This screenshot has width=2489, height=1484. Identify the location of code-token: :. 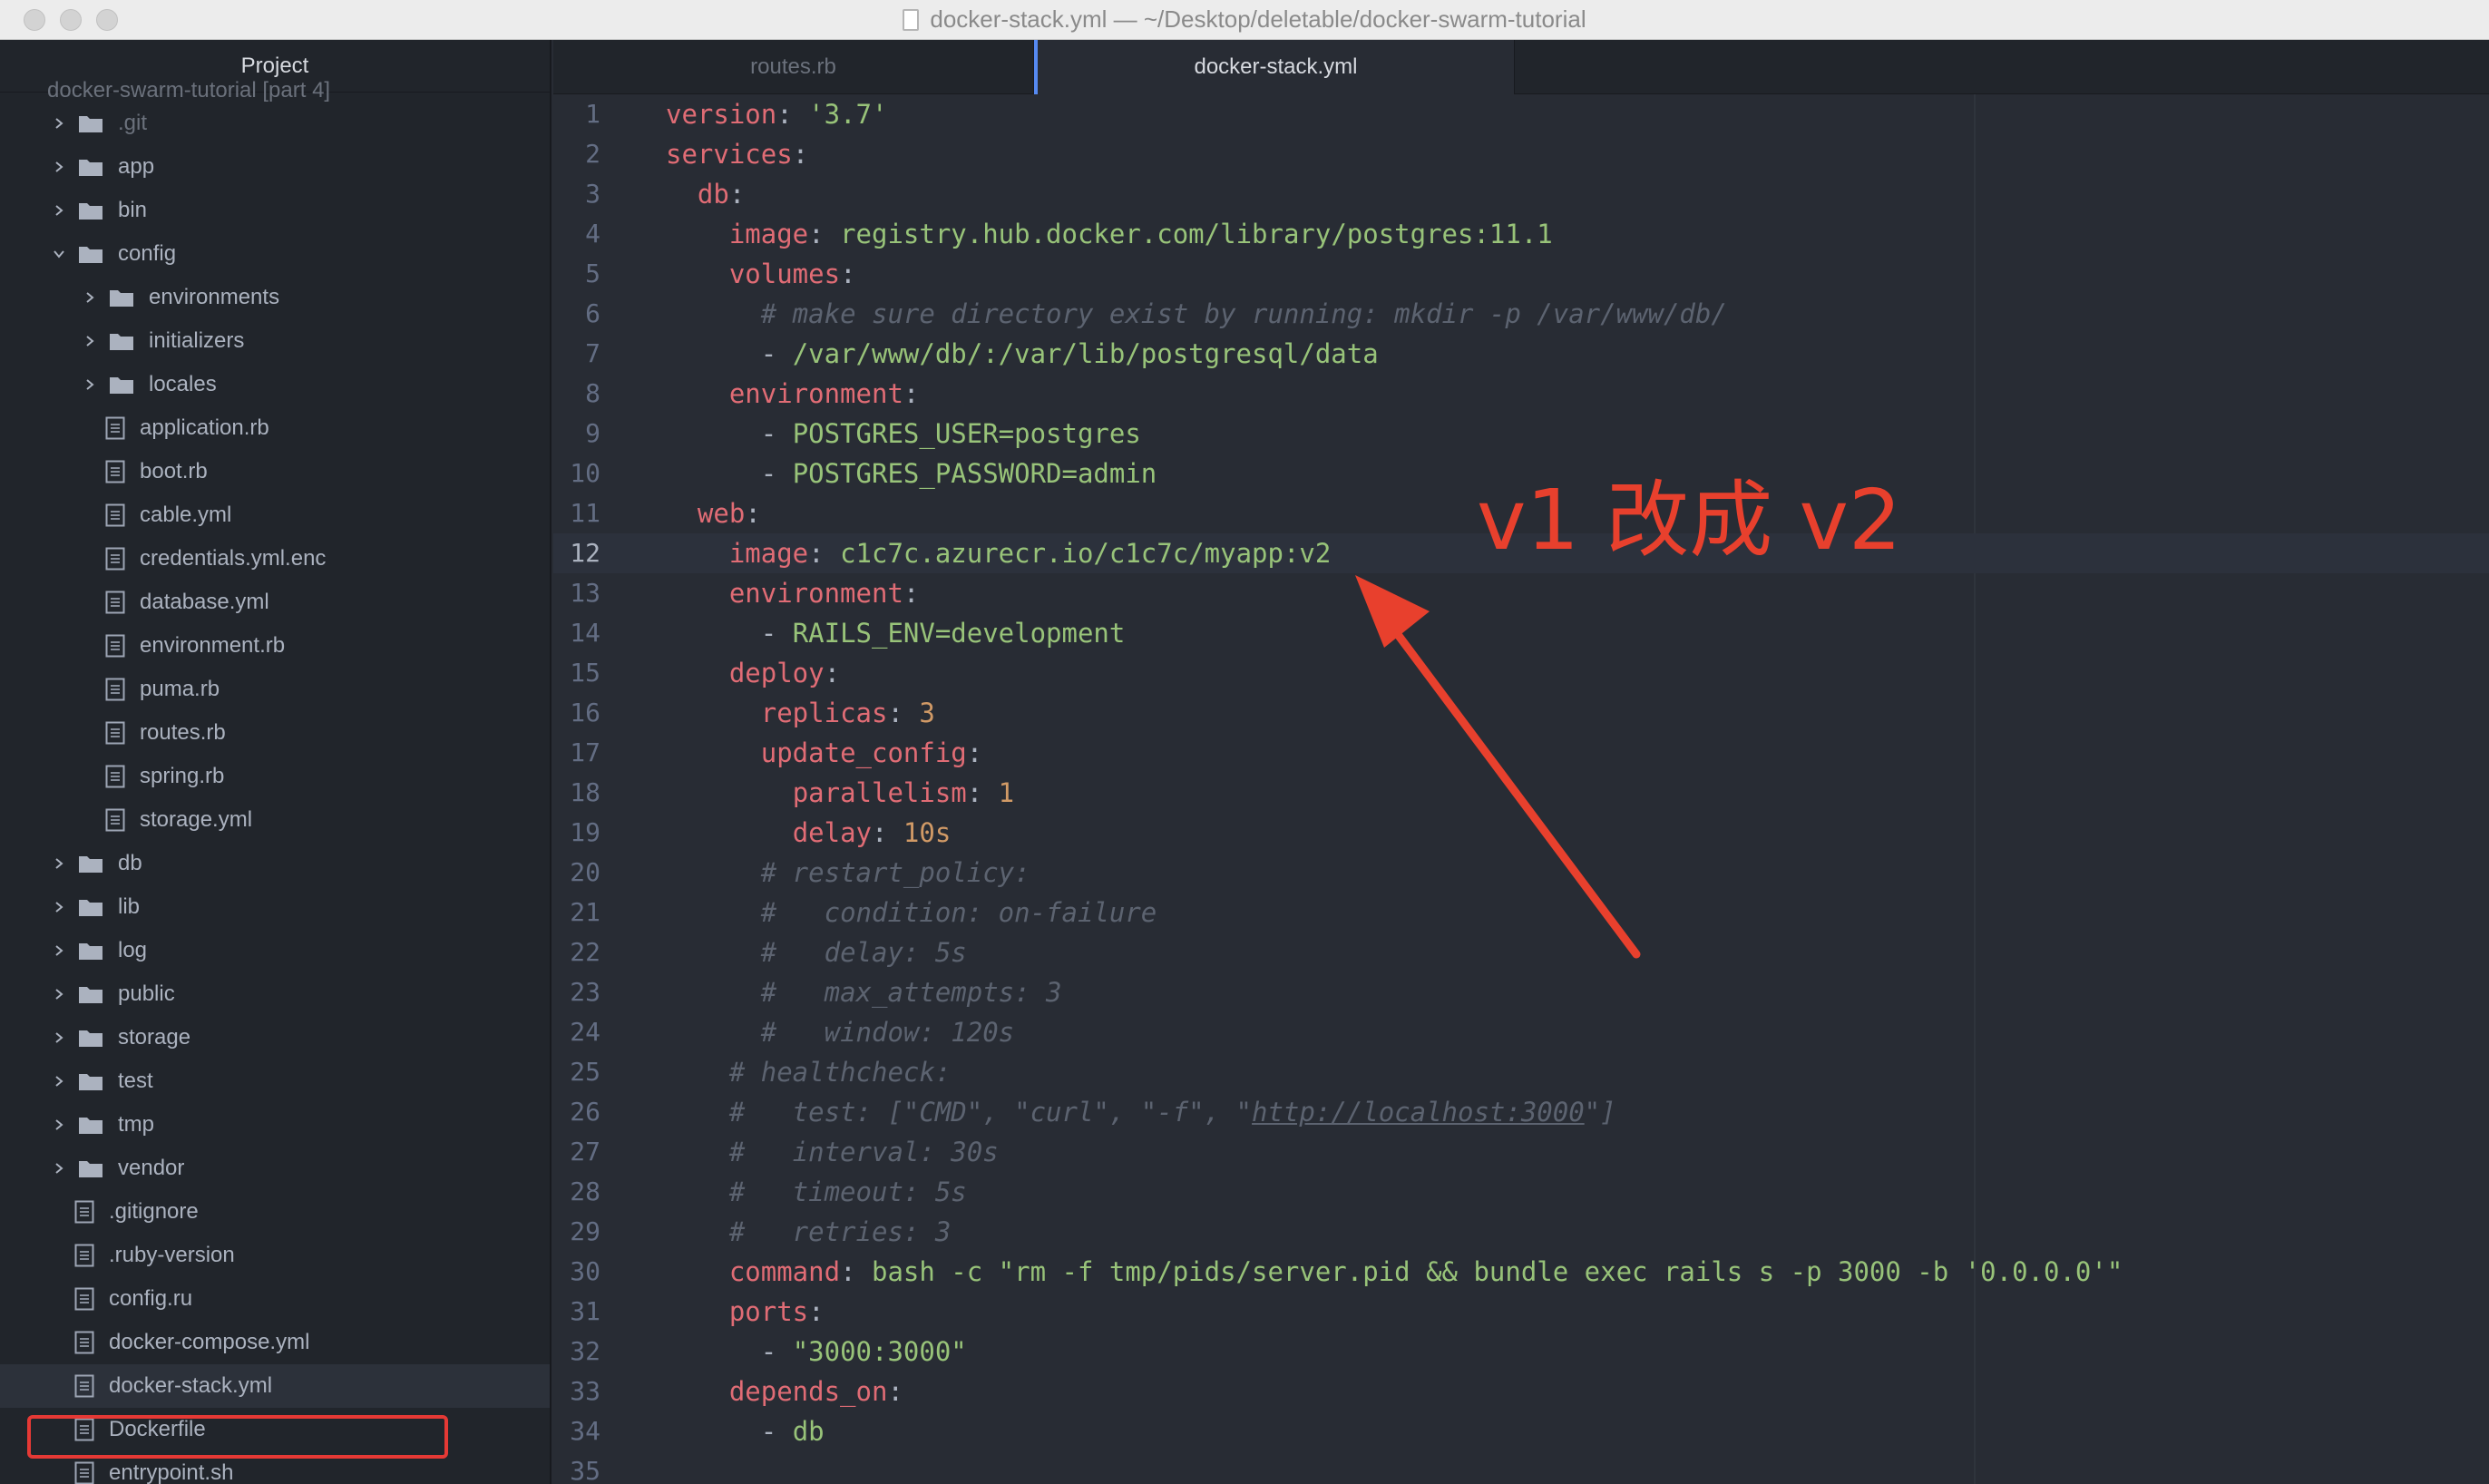
(903, 713).